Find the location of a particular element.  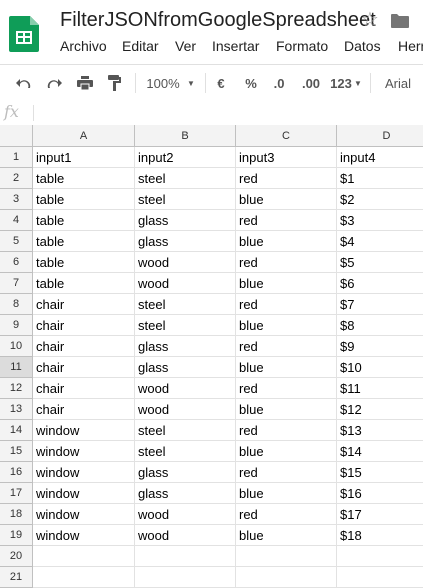

cell-c2: red is located at coordinates (286, 178).